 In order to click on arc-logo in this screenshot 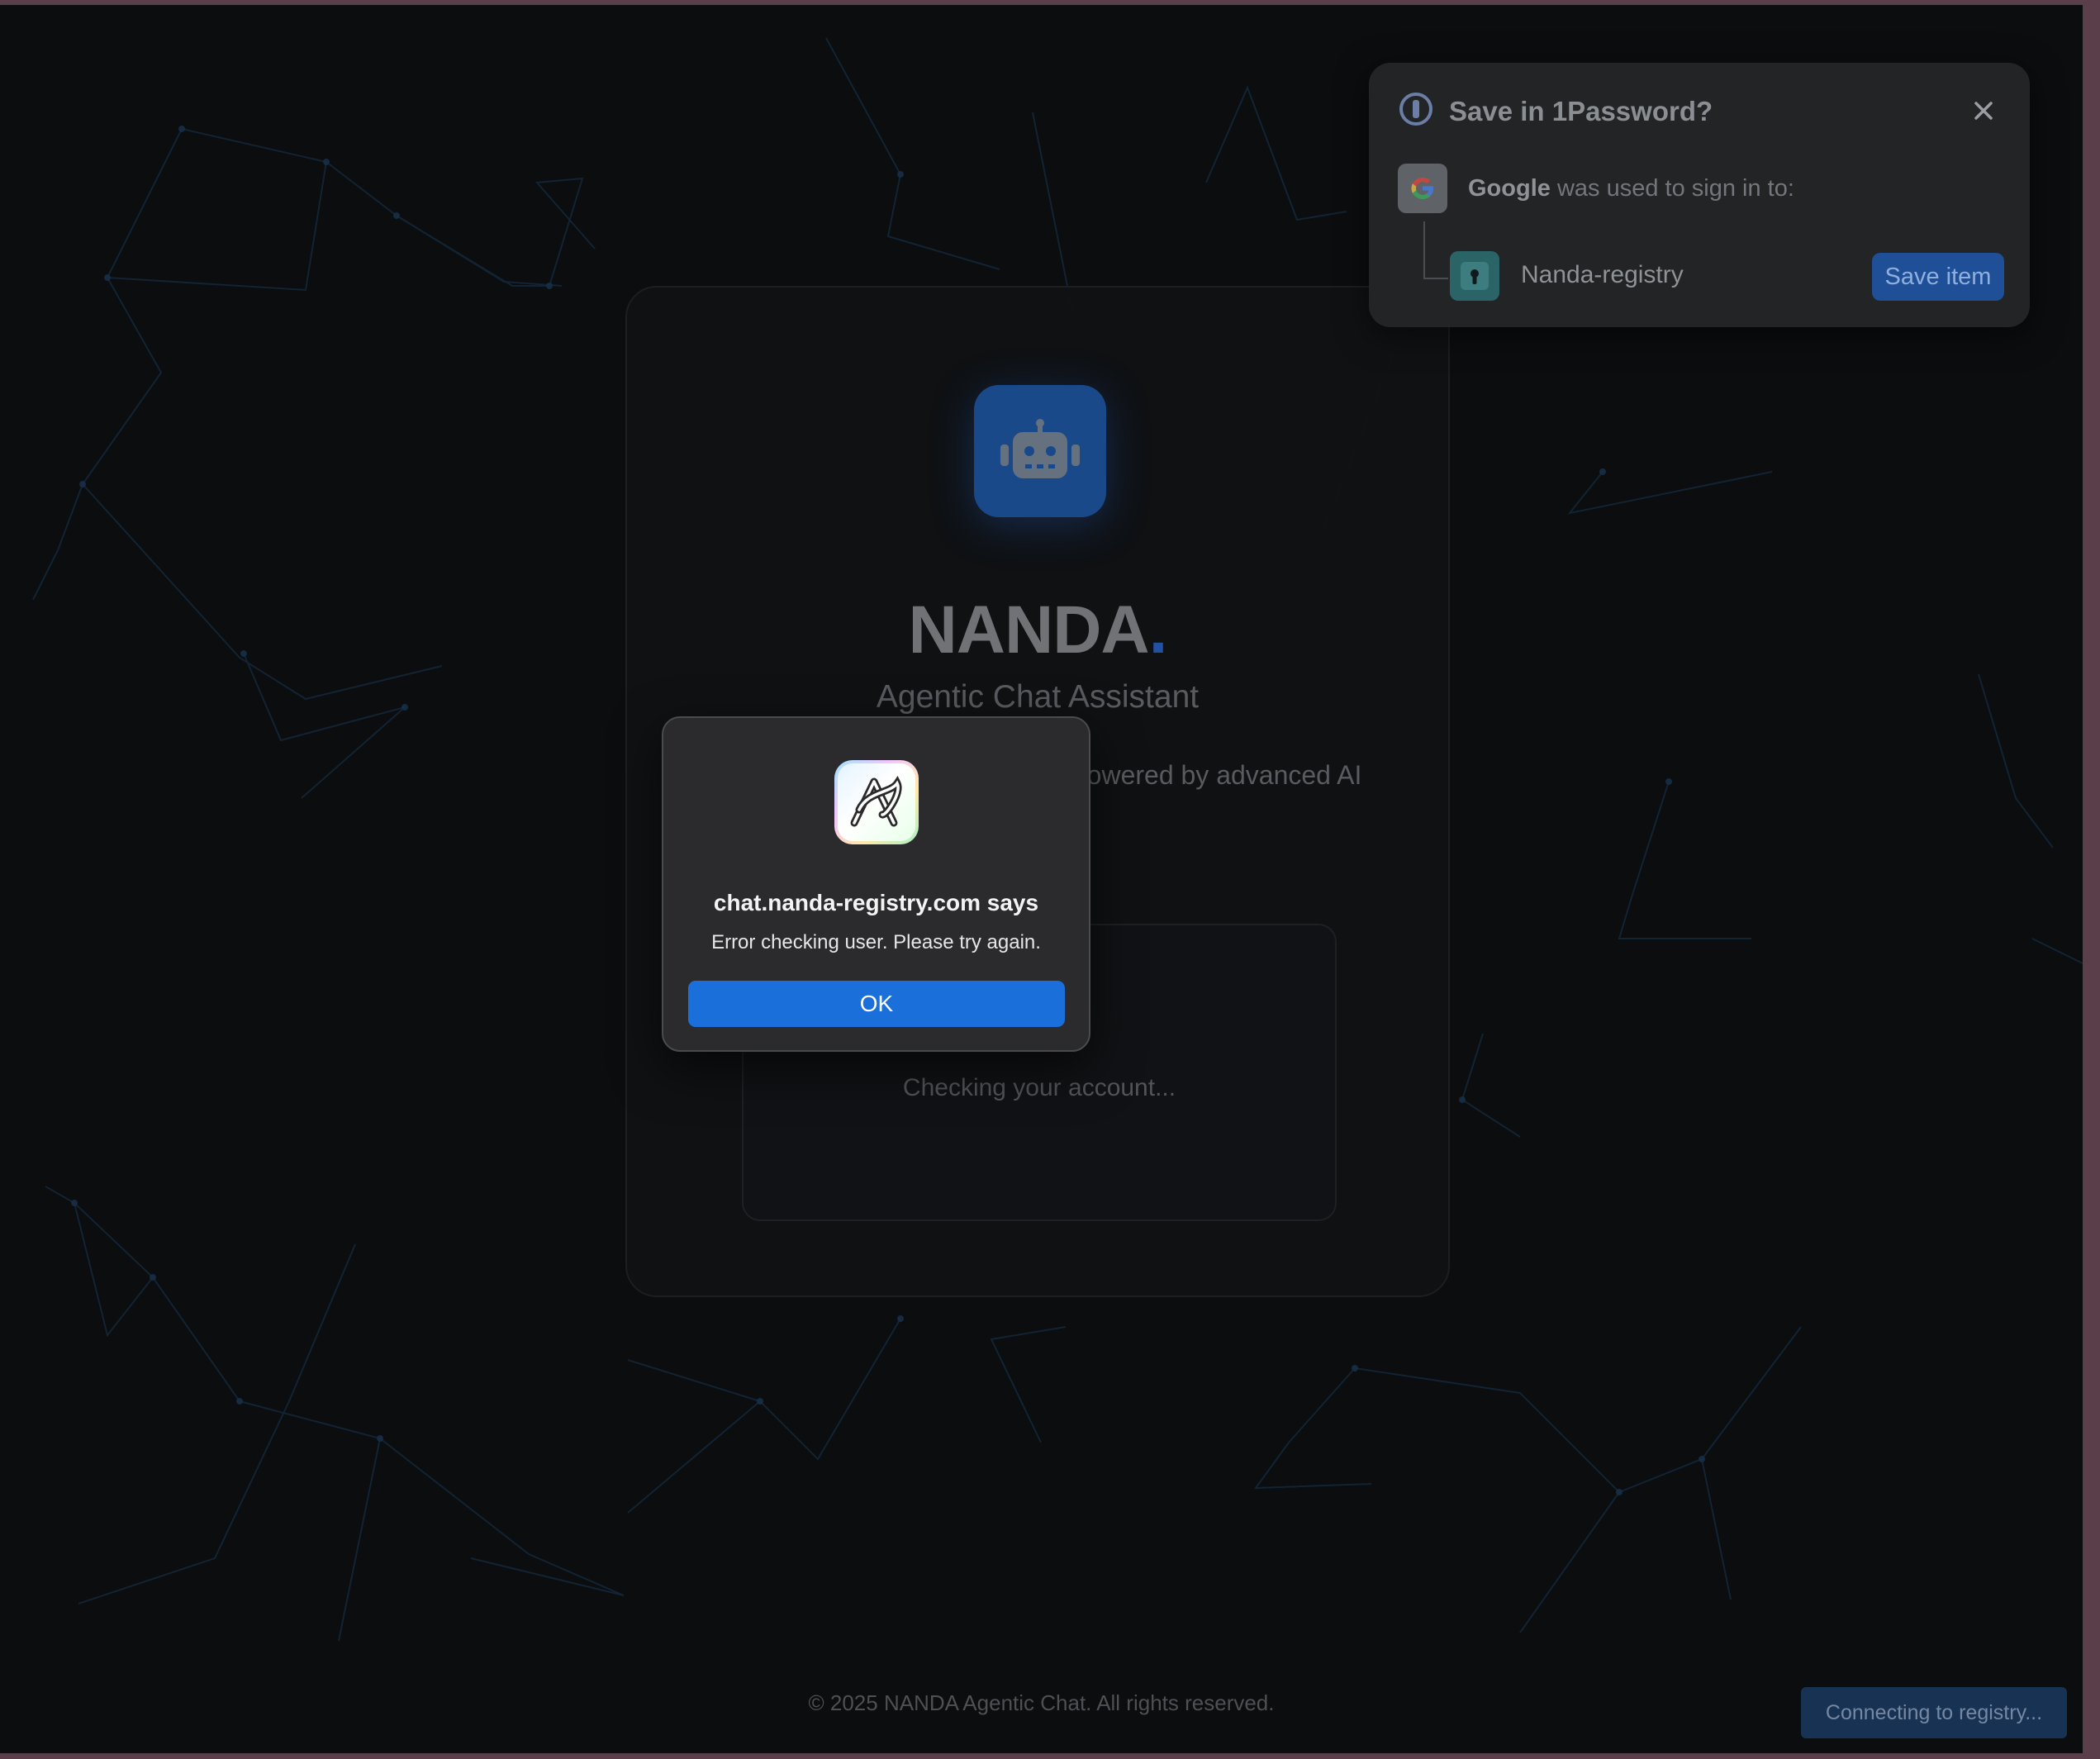, I will do `click(876, 801)`.